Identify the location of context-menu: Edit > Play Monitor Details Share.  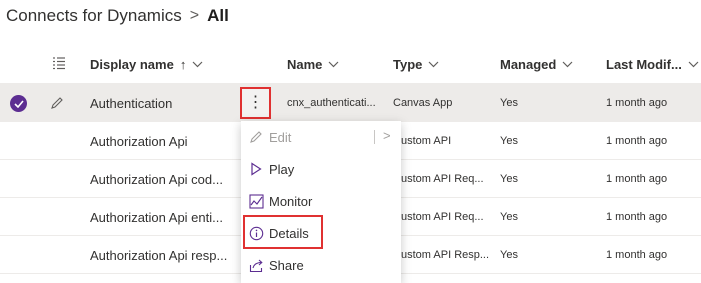
(321, 202).